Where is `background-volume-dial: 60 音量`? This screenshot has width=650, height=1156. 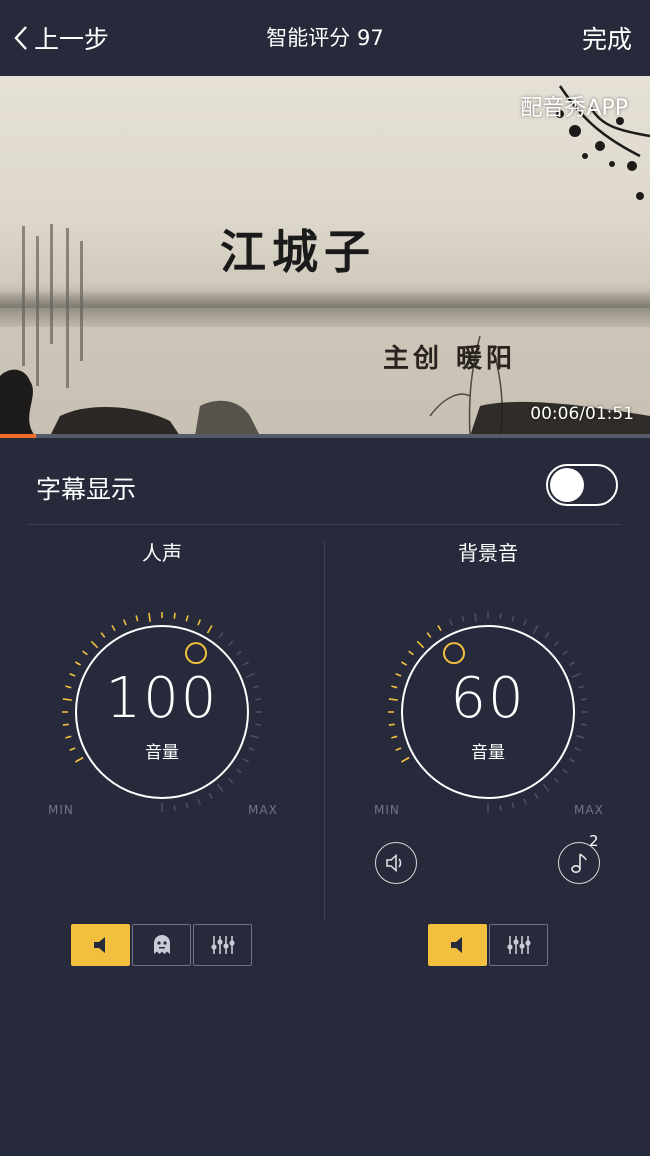 background-volume-dial: 60 音量 is located at coordinates (488, 712).